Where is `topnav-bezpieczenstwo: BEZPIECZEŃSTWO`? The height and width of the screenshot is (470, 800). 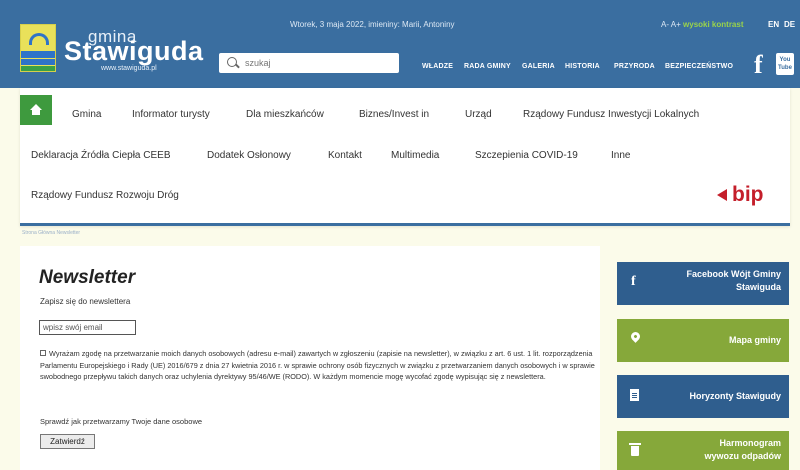
topnav-bezpieczenstwo: BEZPIECZEŃSTWO is located at coordinates (699, 66).